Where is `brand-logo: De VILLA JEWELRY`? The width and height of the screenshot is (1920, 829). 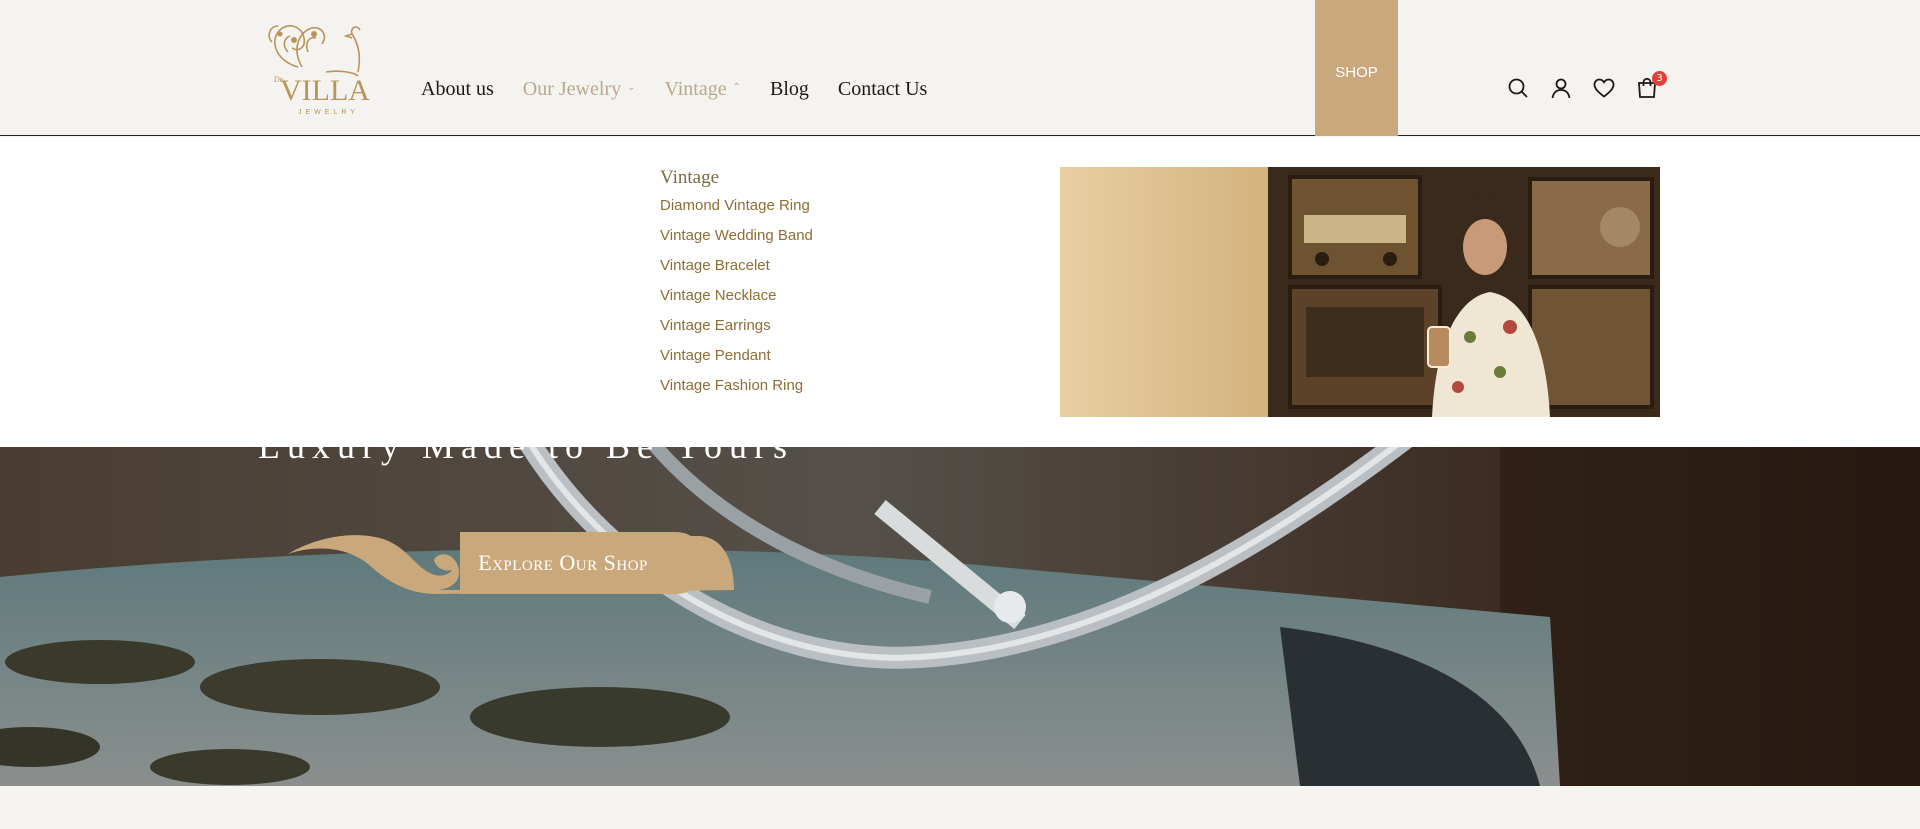 brand-logo: De VILLA JEWELRY is located at coordinates (325, 65).